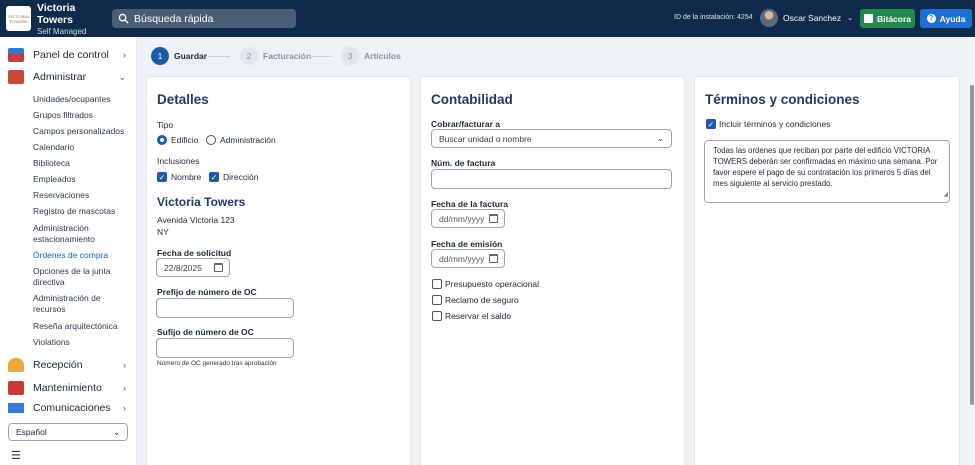 This screenshot has height=465, width=975. Describe the element at coordinates (782, 99) in the screenshot. I see `terms-title: Términos y condiciones` at that location.